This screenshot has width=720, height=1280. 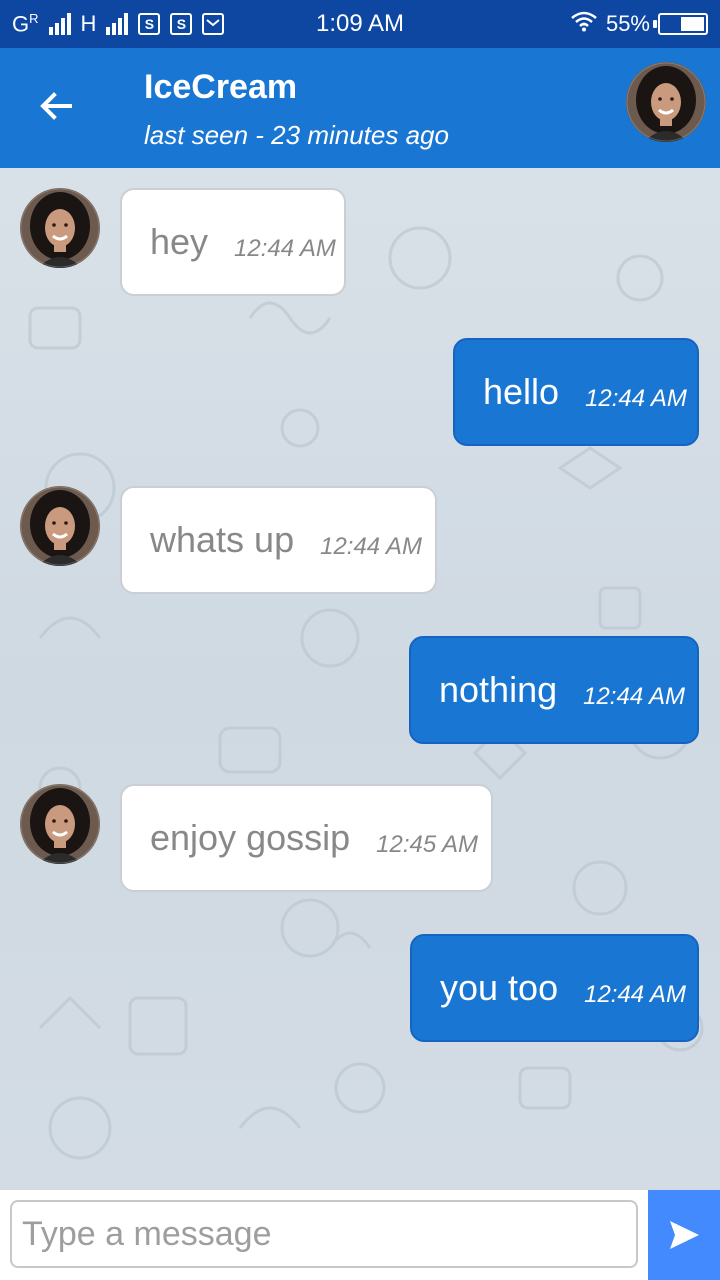 I want to click on send-icon, so click(x=684, y=1235).